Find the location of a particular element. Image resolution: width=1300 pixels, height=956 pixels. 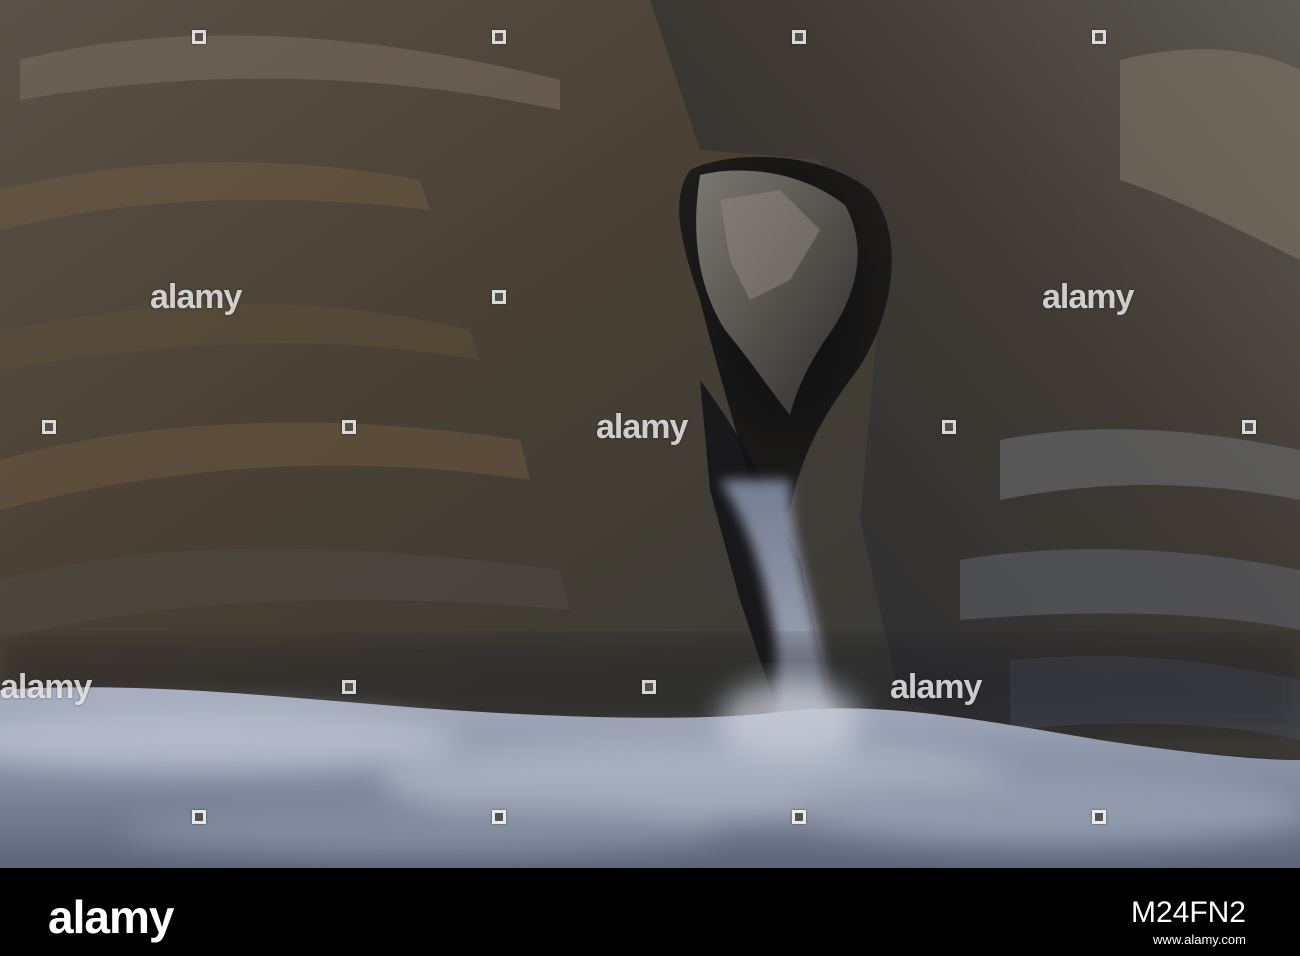

alamy-logo: alamy is located at coordinates (111, 917).